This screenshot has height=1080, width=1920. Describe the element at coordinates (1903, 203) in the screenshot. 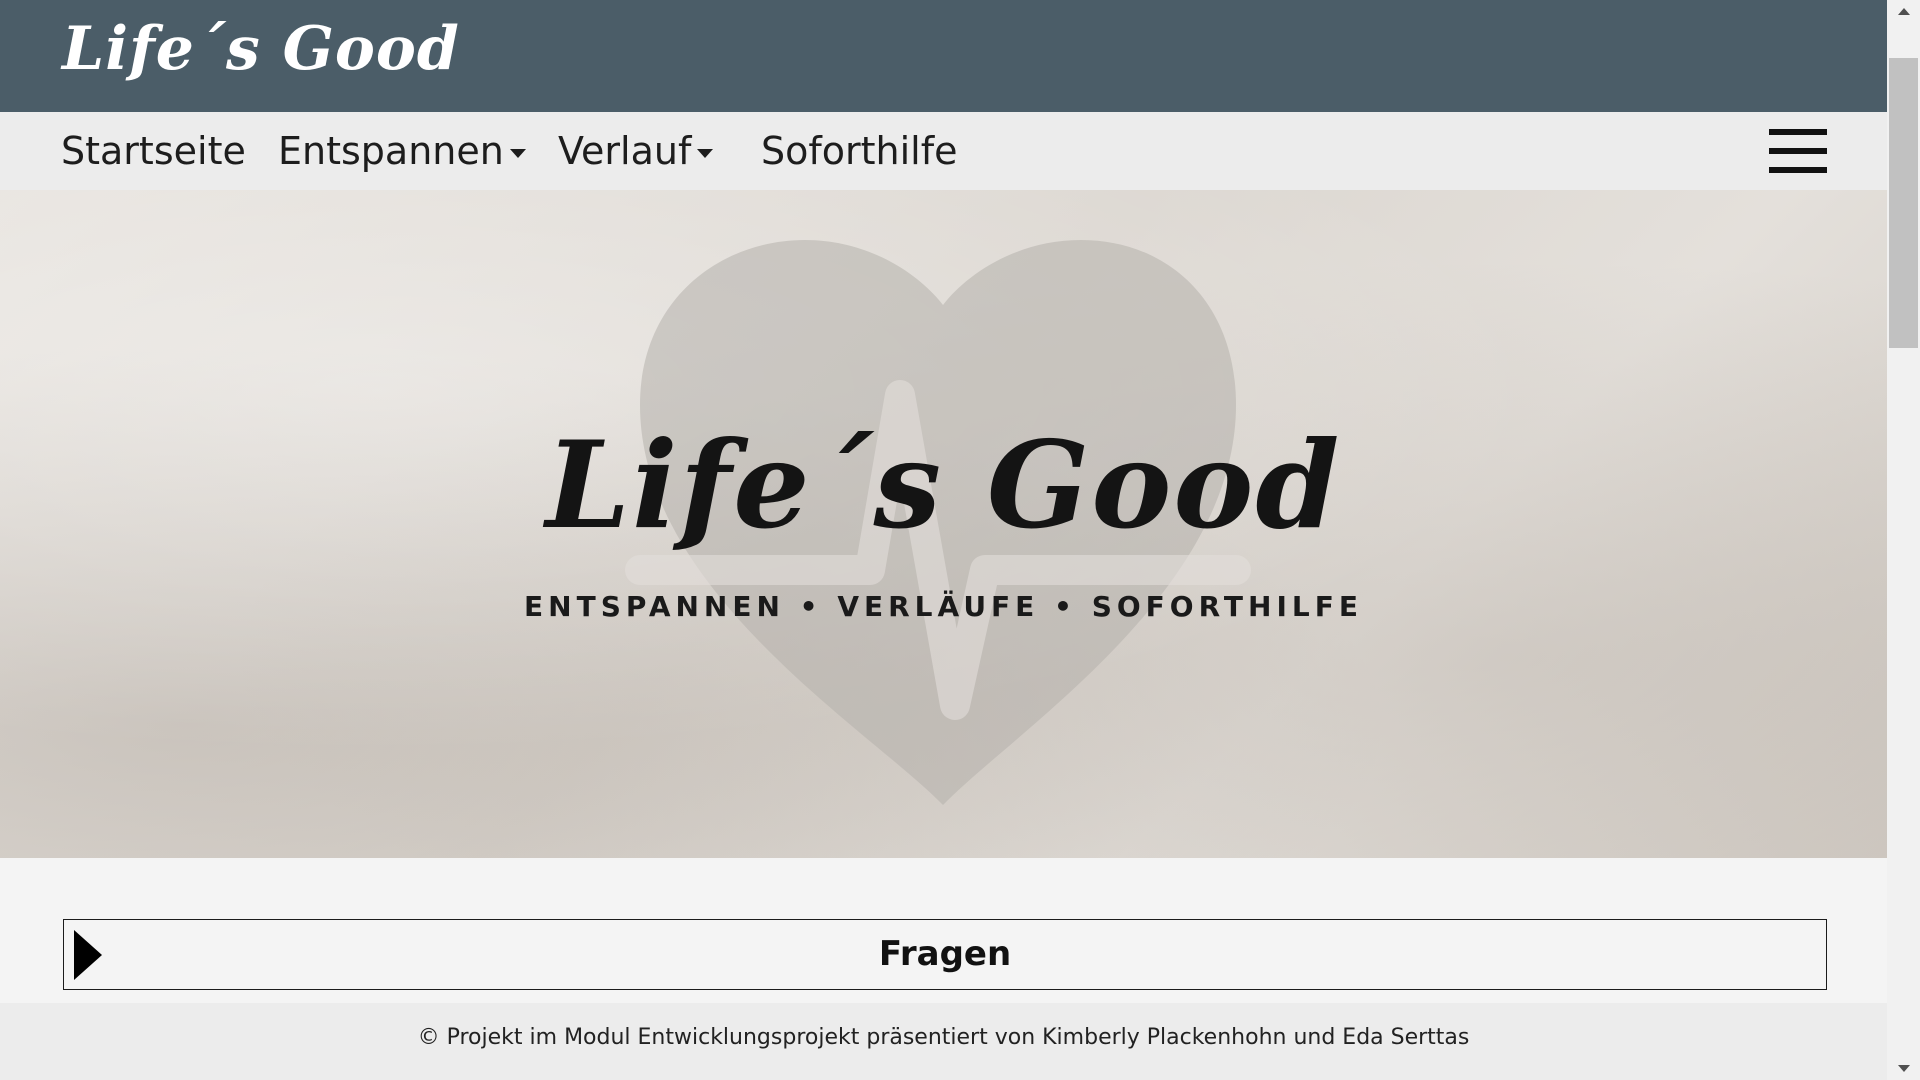

I see `scrollbar-thumb` at that location.